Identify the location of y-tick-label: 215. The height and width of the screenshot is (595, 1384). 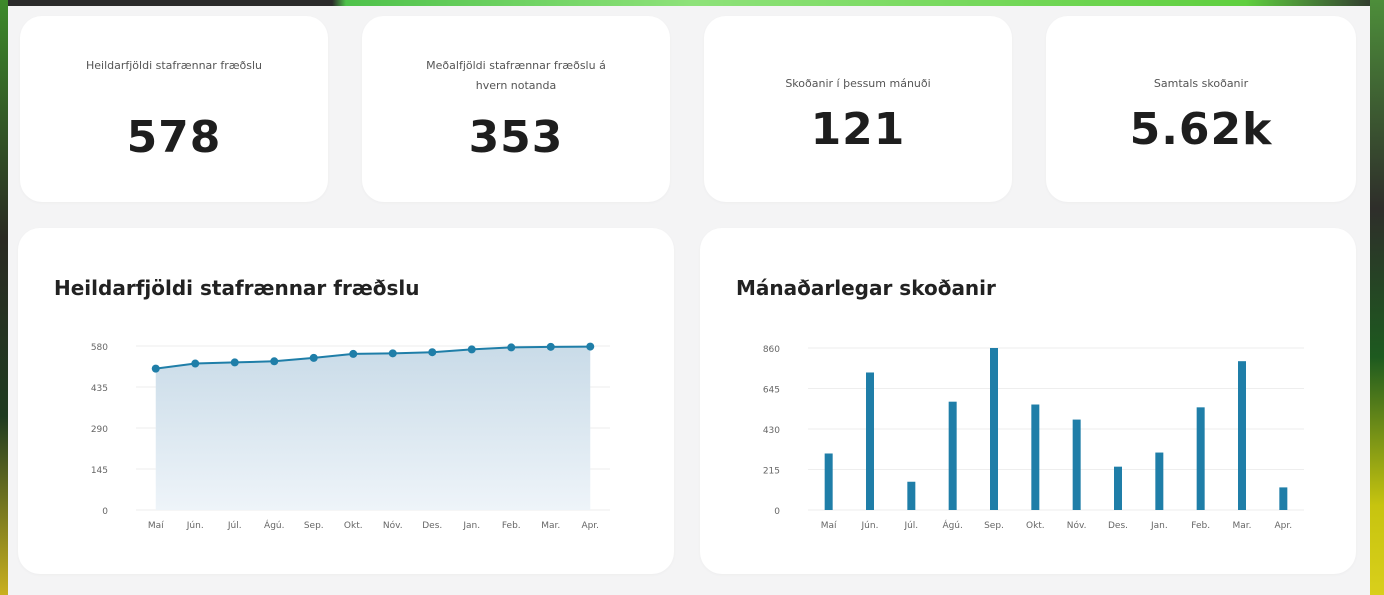
(771, 472).